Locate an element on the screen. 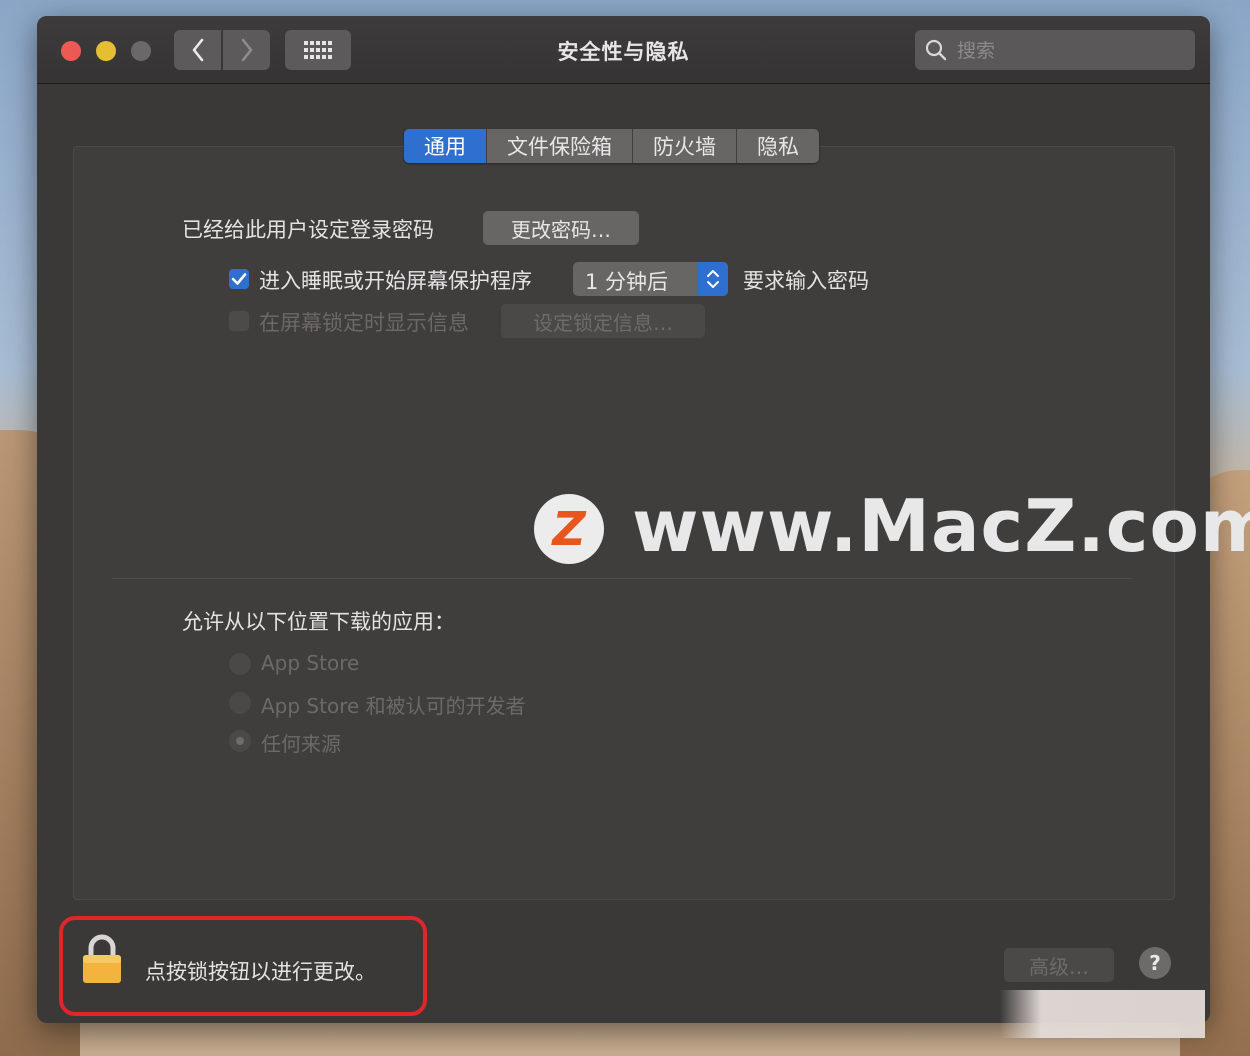 Image resolution: width=1250 pixels, height=1056 pixels. radio-label-app-store: App Store is located at coordinates (310, 663).